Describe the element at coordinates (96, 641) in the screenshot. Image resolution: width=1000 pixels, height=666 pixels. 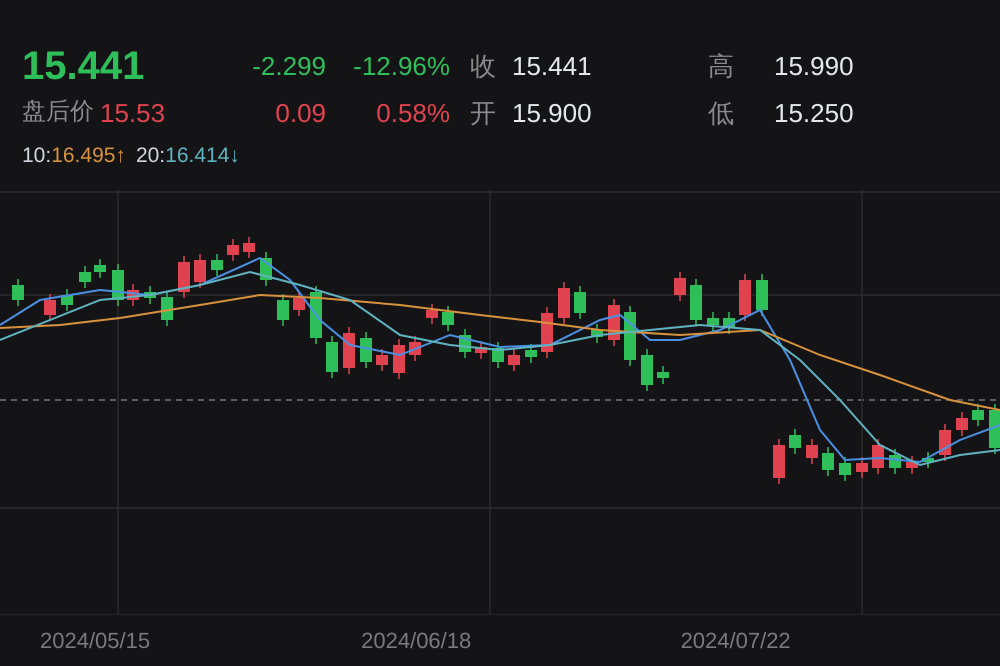
I see `date-label: 2024/05/15` at that location.